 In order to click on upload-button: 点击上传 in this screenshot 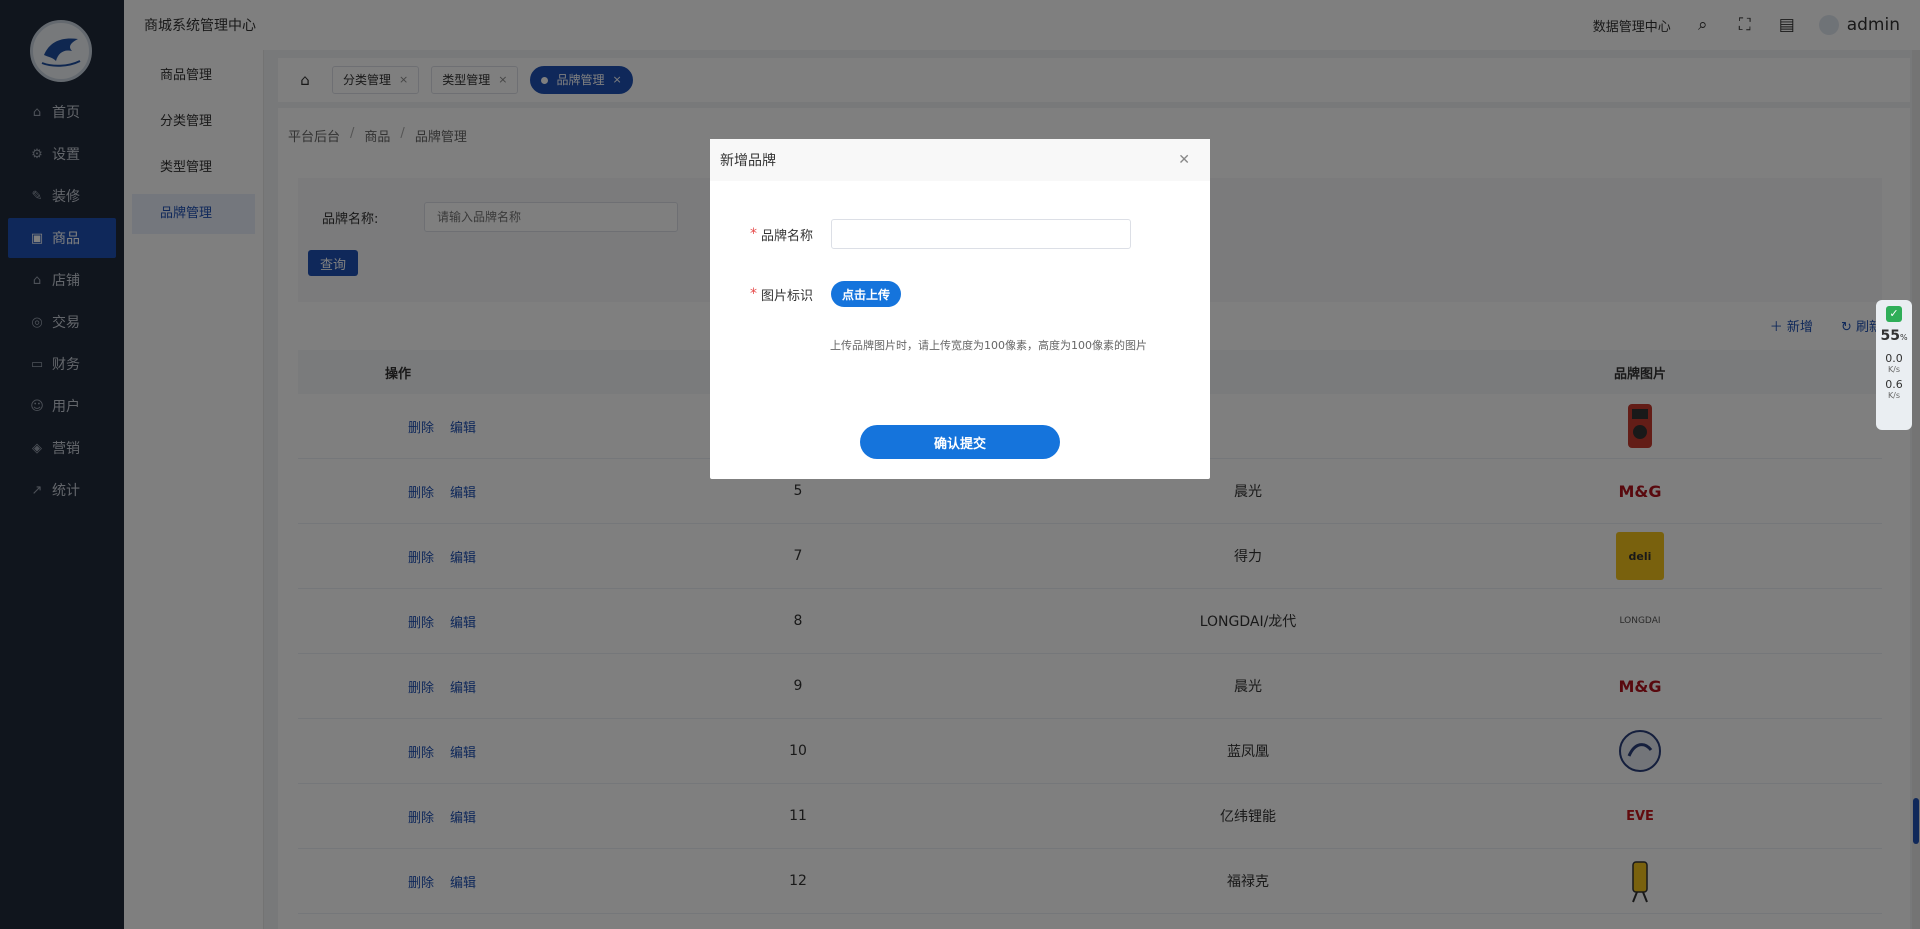, I will do `click(866, 294)`.